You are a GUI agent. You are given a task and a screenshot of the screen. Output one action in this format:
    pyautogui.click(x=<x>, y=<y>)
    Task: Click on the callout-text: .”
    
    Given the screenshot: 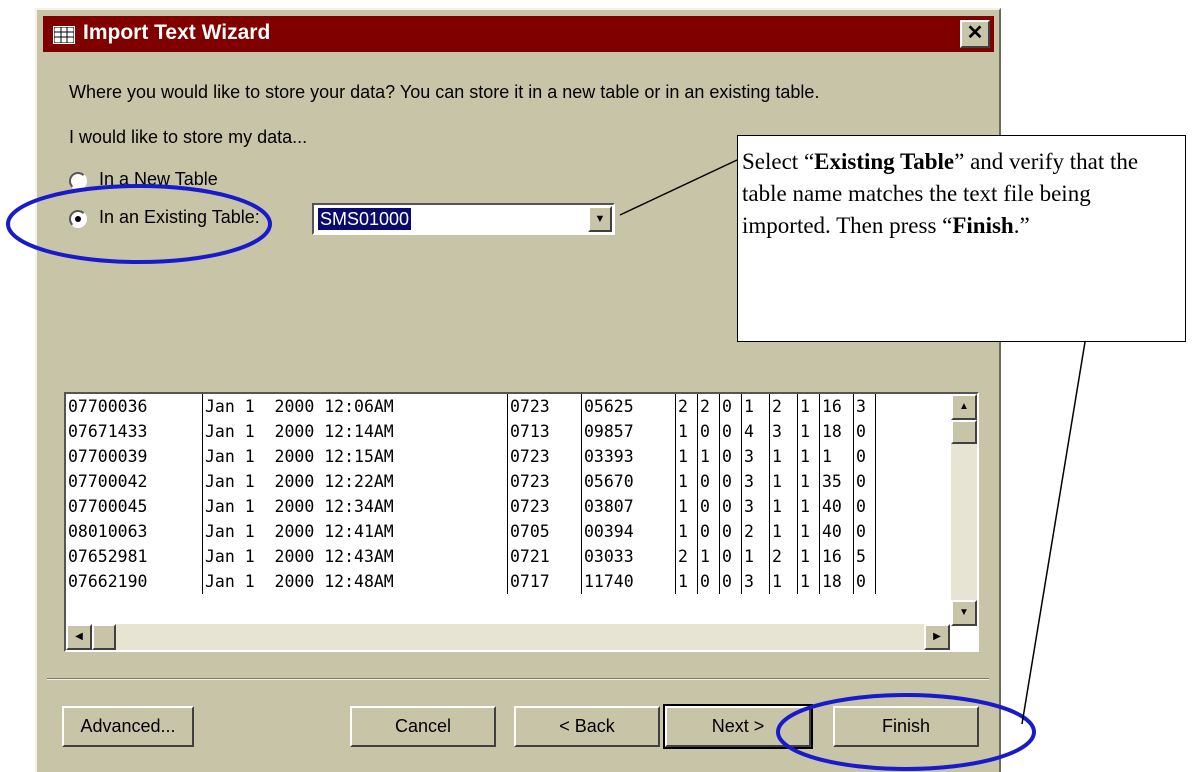 What is the action you would take?
    pyautogui.click(x=1021, y=225)
    